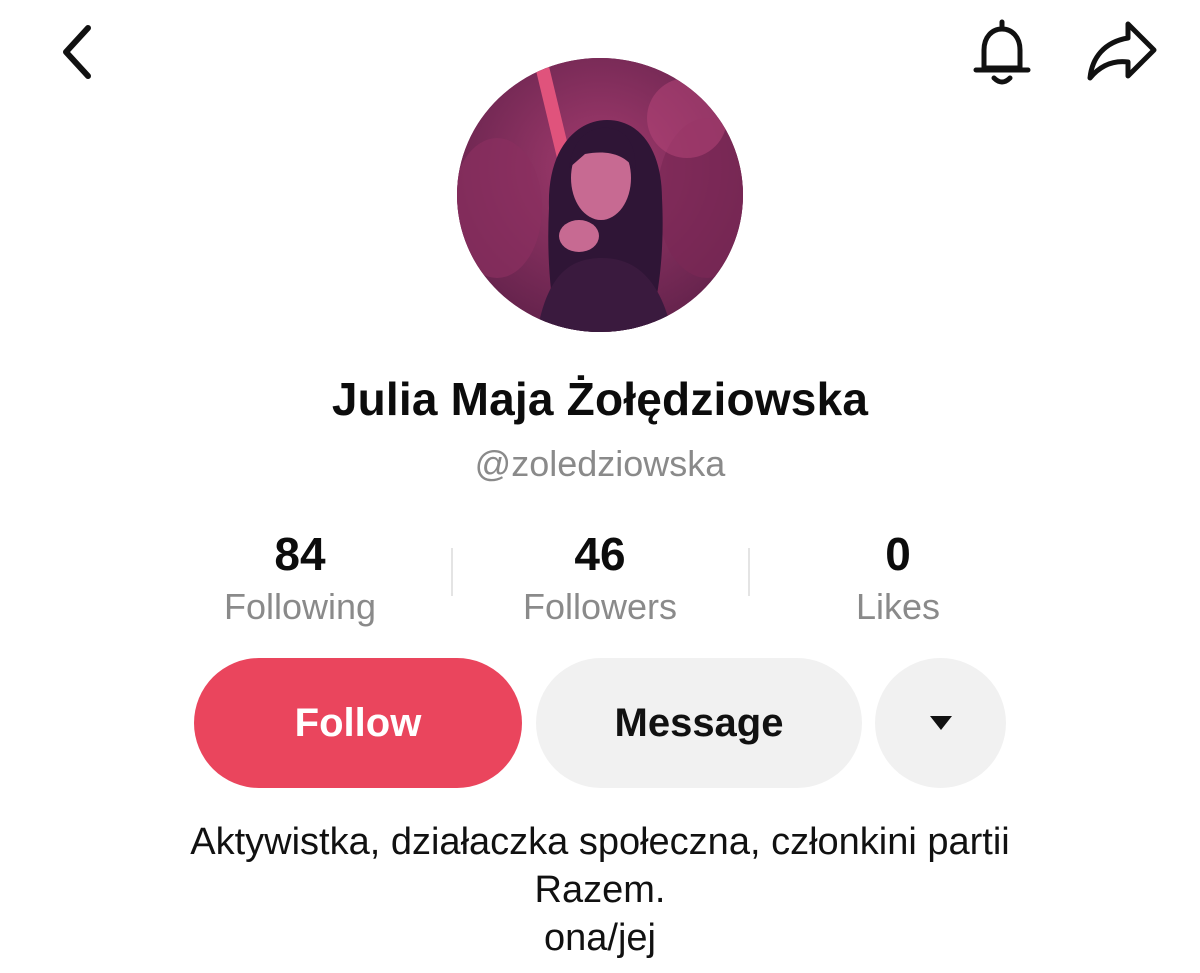 The width and height of the screenshot is (1200, 973). What do you see at coordinates (600, 606) in the screenshot?
I see `followers-label: Followers` at bounding box center [600, 606].